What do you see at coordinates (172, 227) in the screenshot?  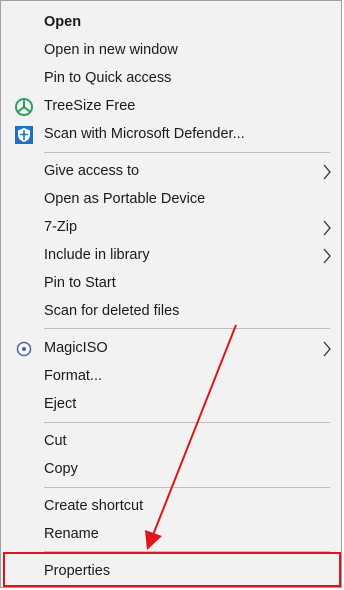 I see `menu-item-7-zip: 7-Zip` at bounding box center [172, 227].